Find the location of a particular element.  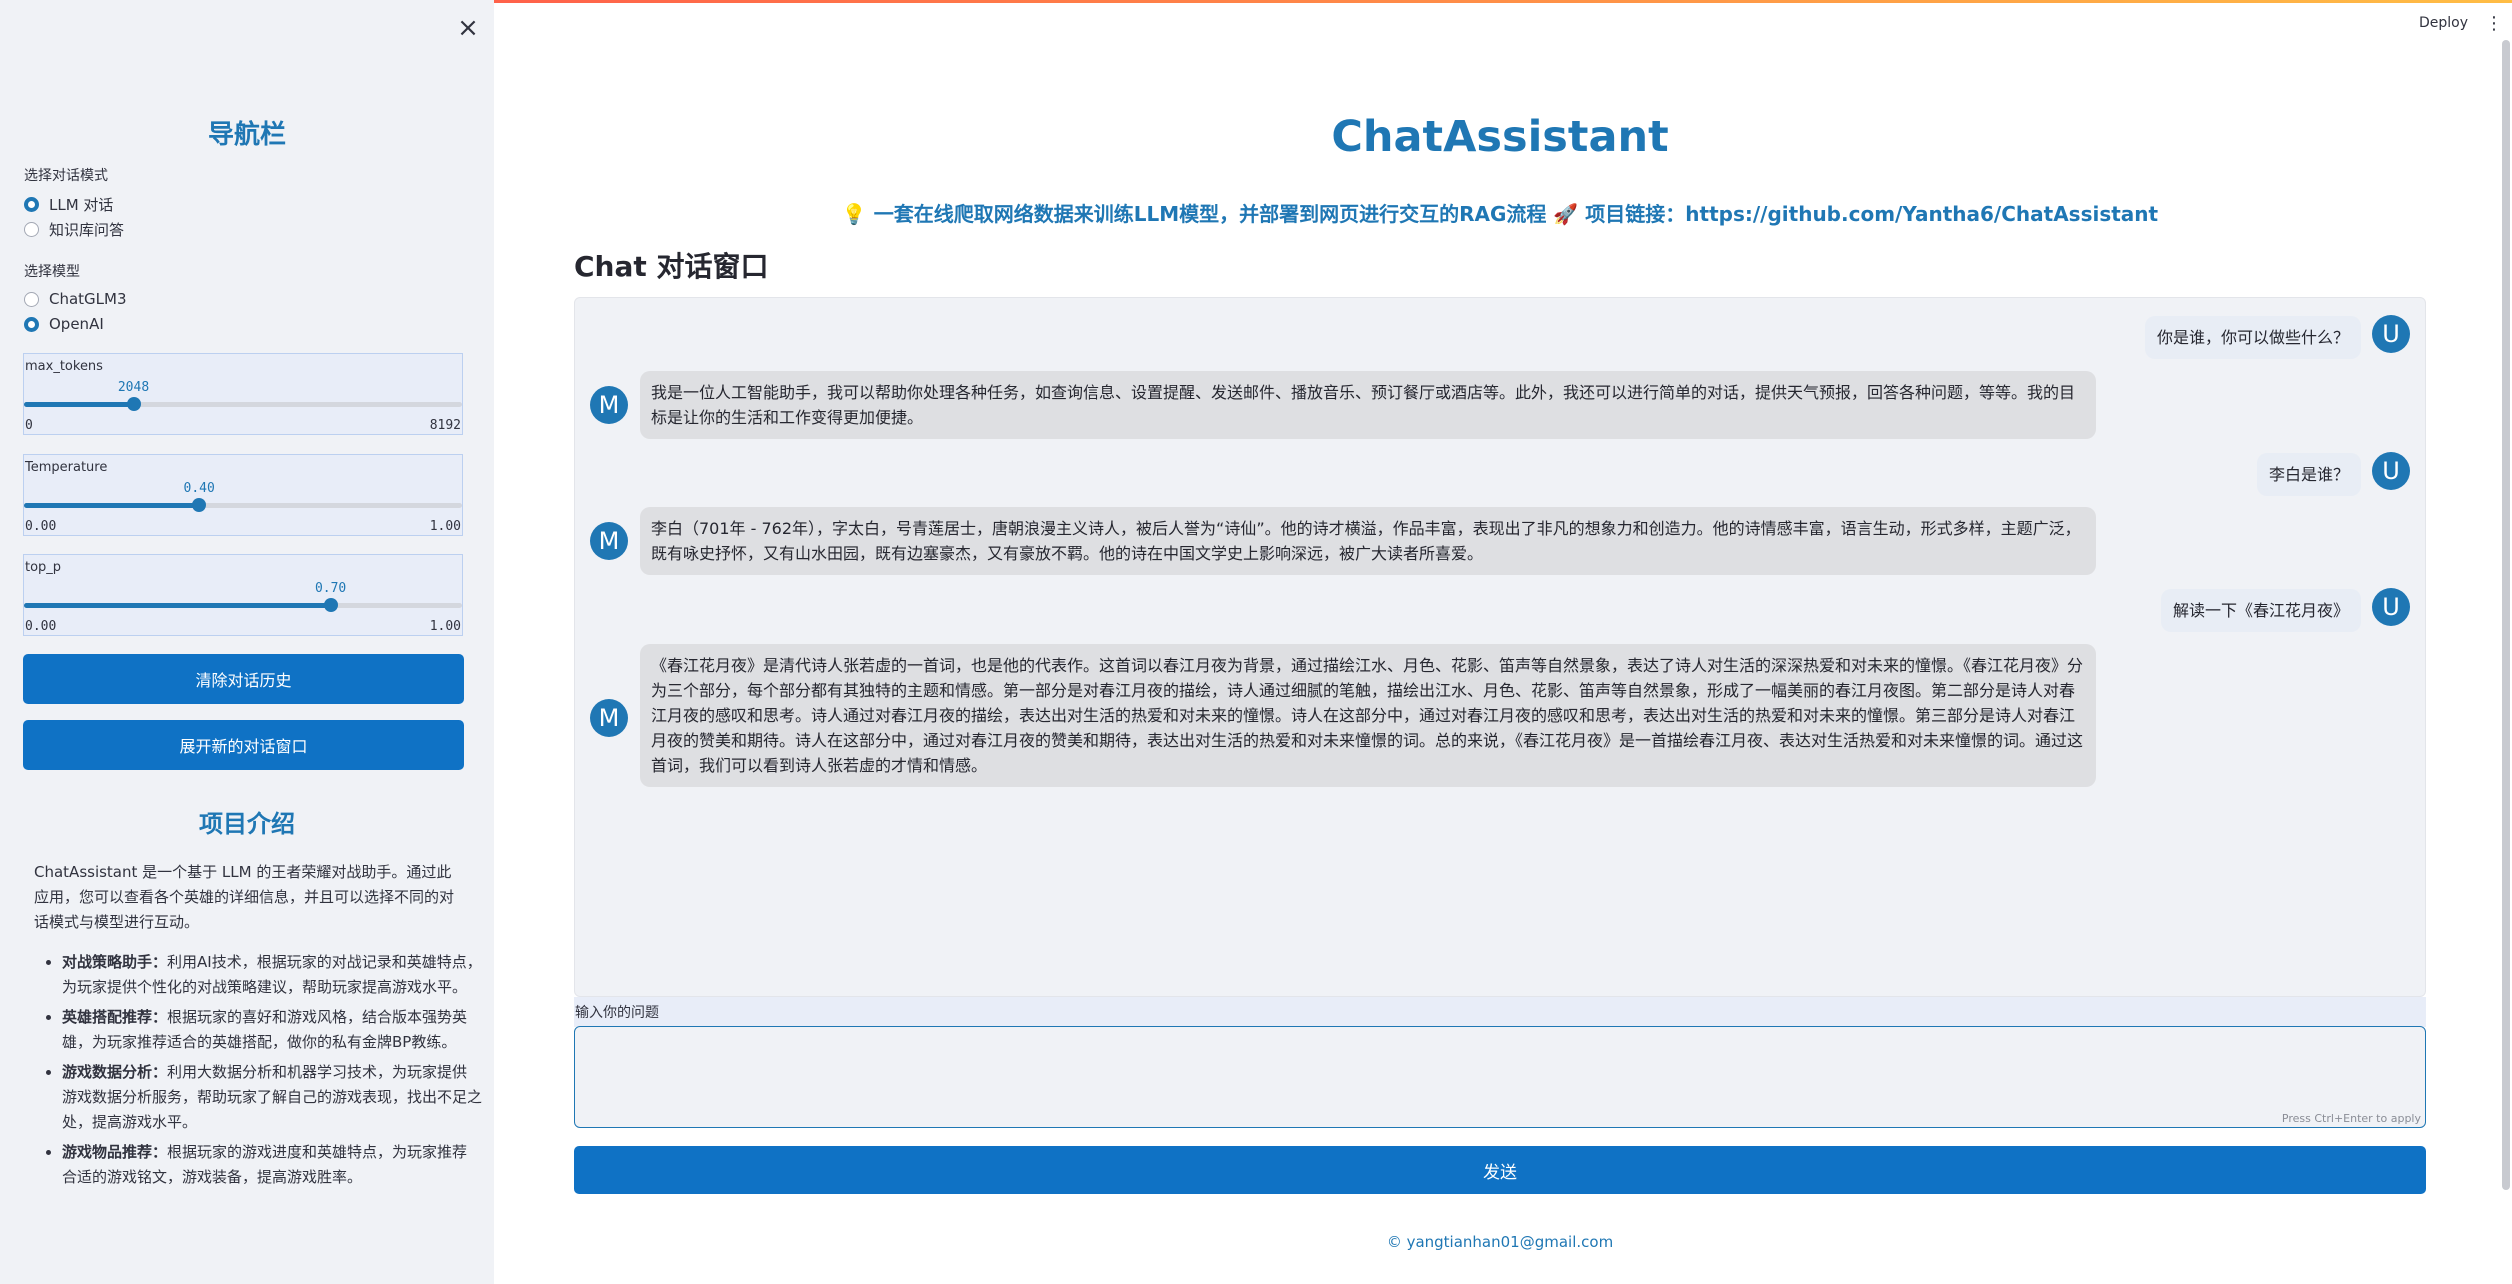

radio-llm-chat: LLM 对话 is located at coordinates (68, 204).